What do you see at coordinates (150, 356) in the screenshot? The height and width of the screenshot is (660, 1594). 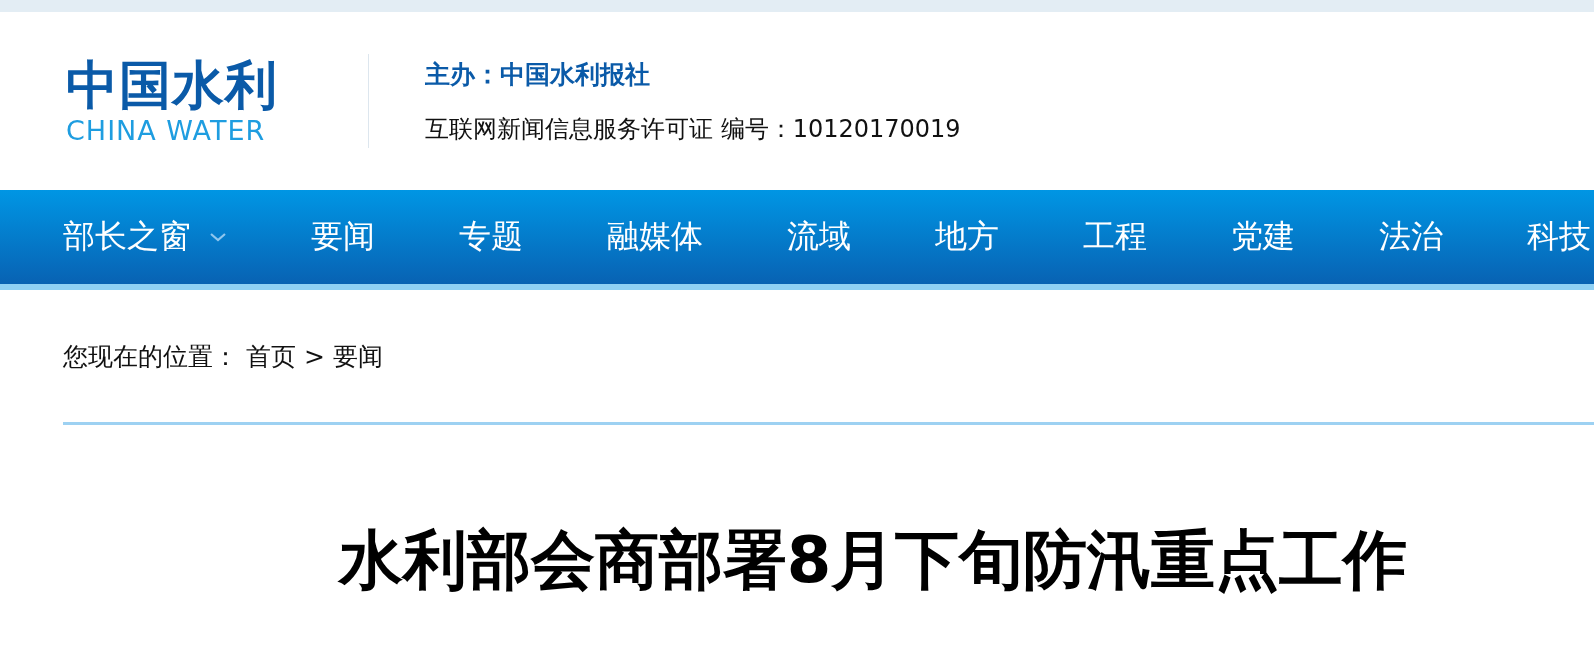 I see `breadcrumb-label: 您现在的位置：` at bounding box center [150, 356].